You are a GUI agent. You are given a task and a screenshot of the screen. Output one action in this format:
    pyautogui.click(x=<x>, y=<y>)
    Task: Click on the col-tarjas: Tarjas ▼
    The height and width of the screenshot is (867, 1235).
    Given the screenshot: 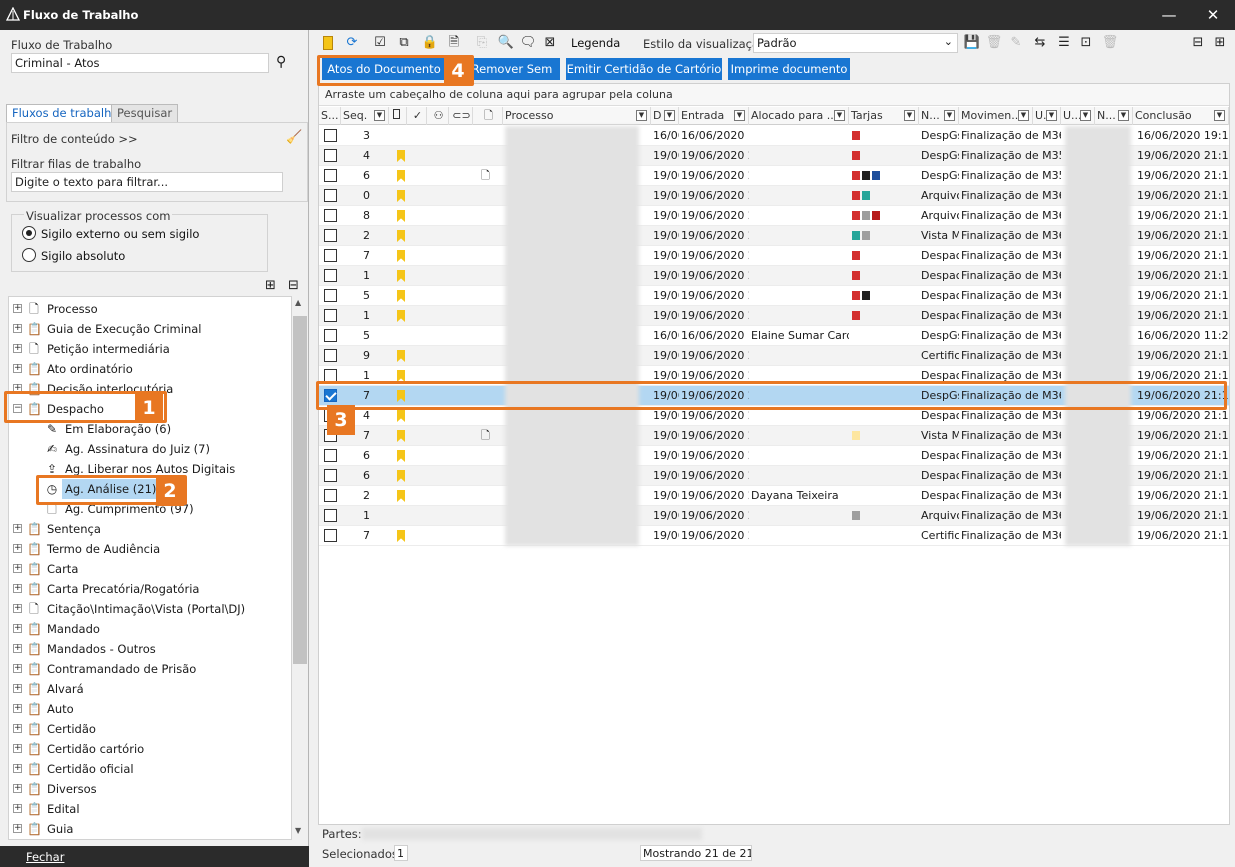 What is the action you would take?
    pyautogui.click(x=884, y=116)
    